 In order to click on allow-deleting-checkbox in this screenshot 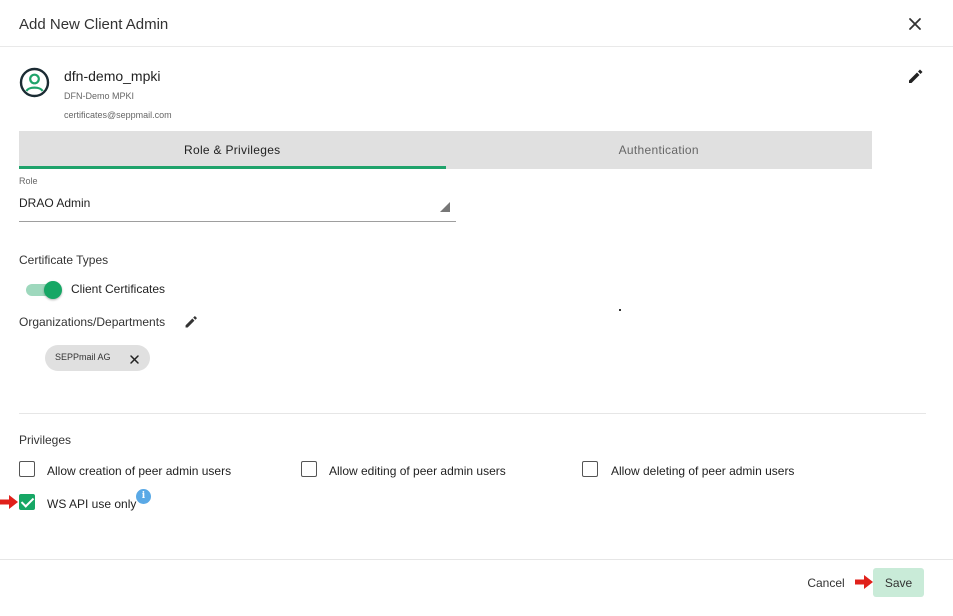, I will do `click(590, 469)`.